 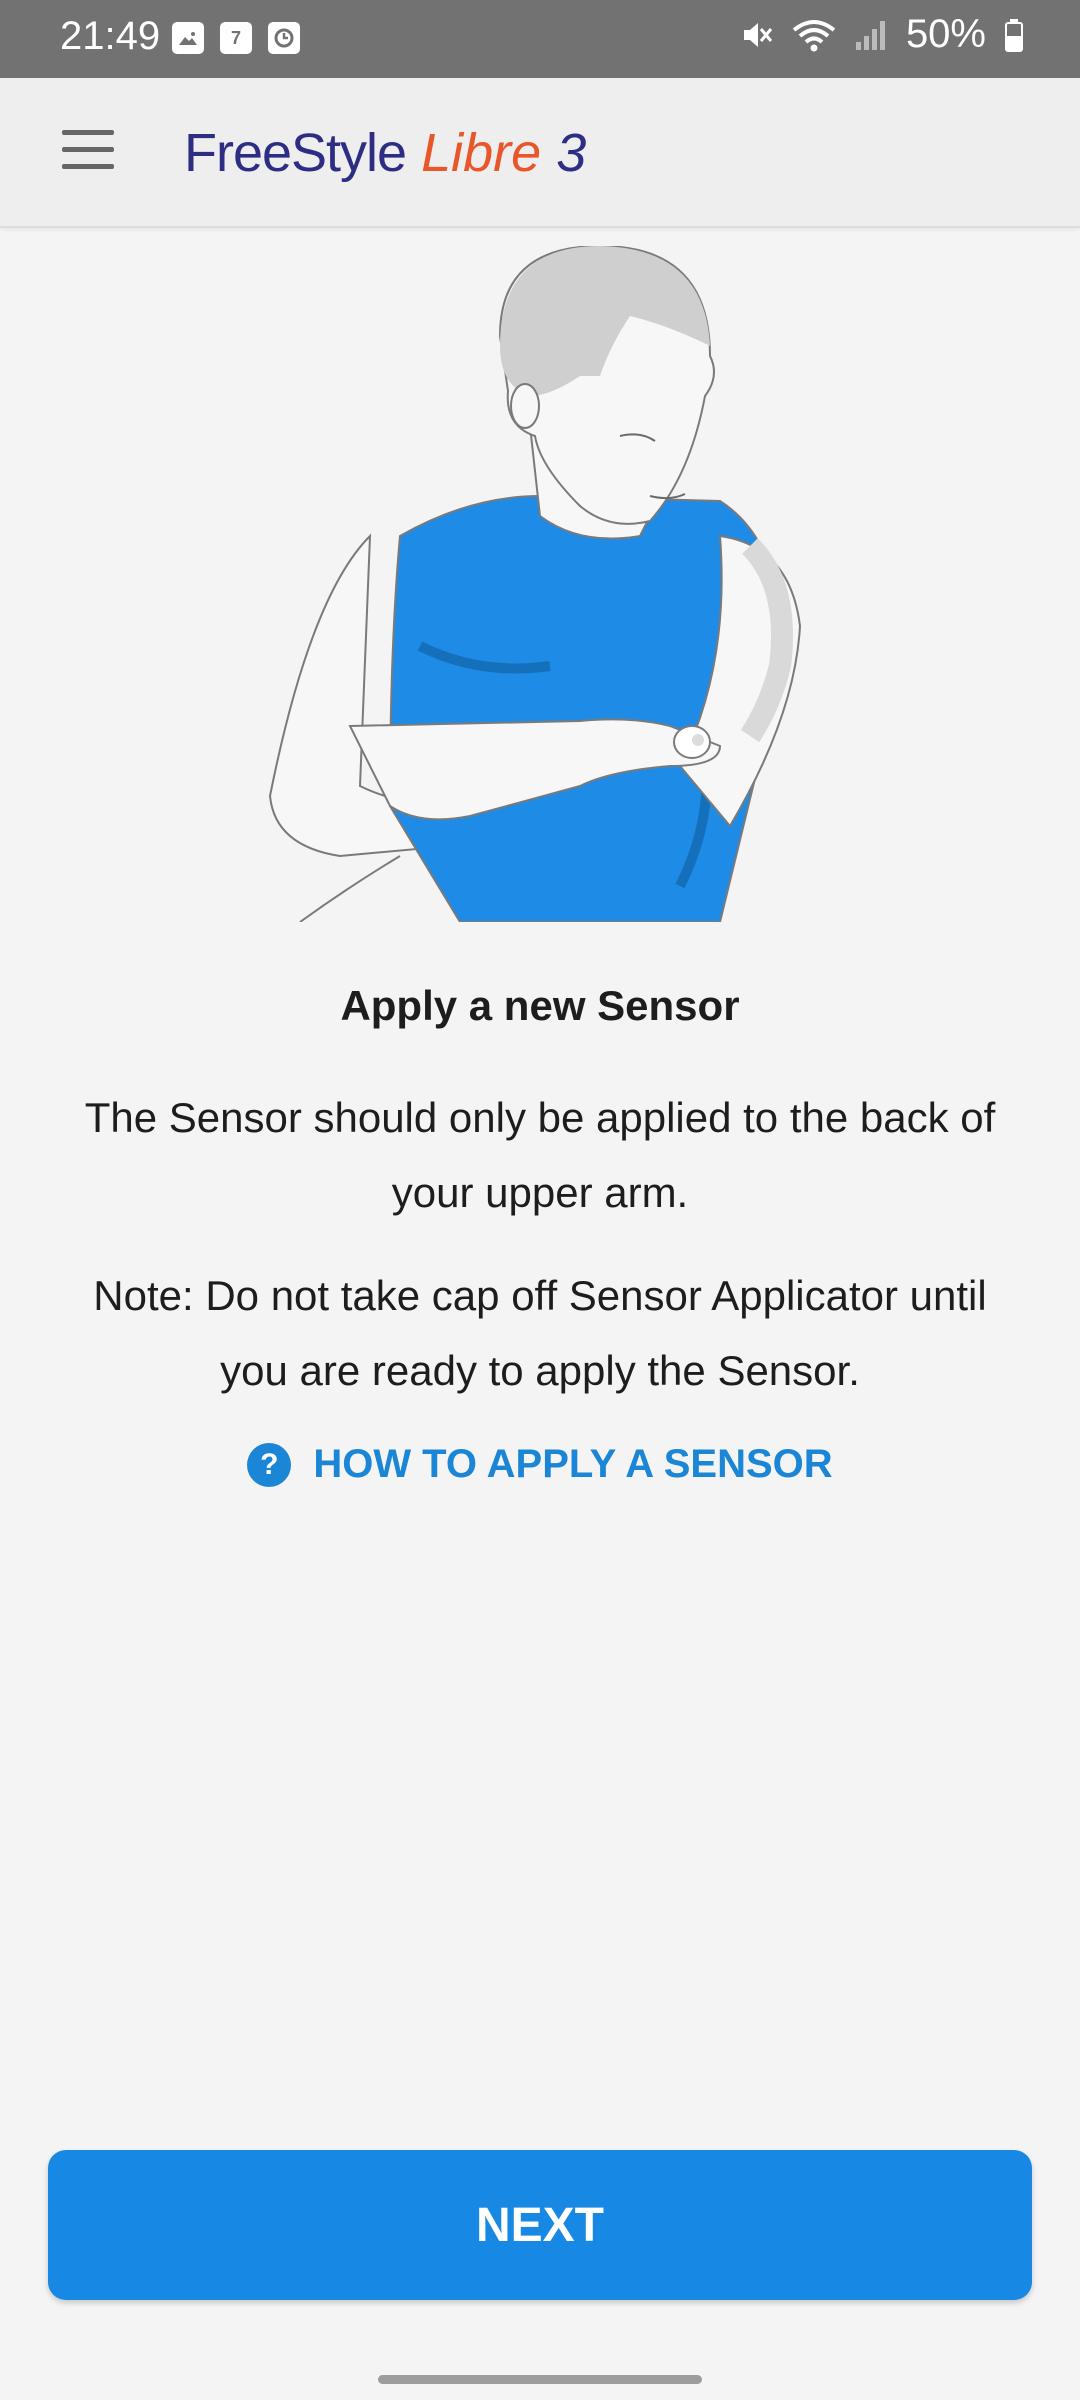 I want to click on app-bar: FreeStyle Libre 3, so click(x=540, y=153).